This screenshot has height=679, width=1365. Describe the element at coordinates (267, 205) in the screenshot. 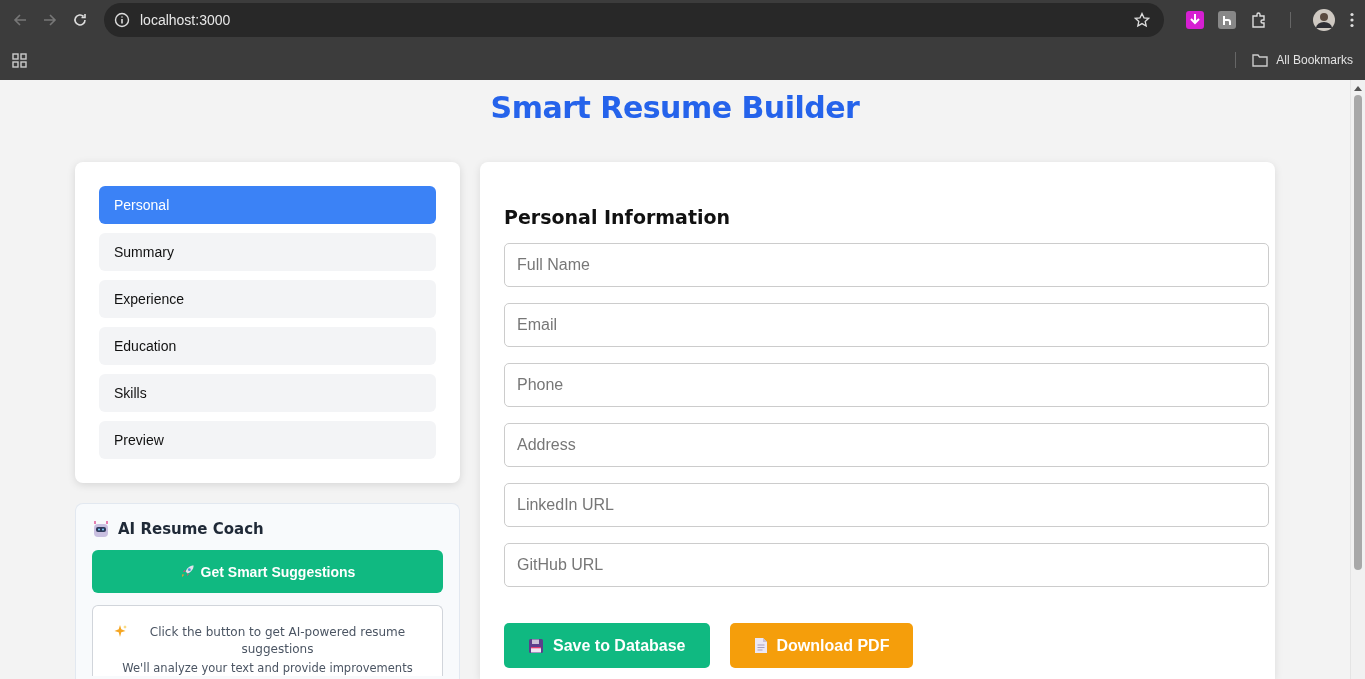

I see `nav-tab: Personal` at that location.